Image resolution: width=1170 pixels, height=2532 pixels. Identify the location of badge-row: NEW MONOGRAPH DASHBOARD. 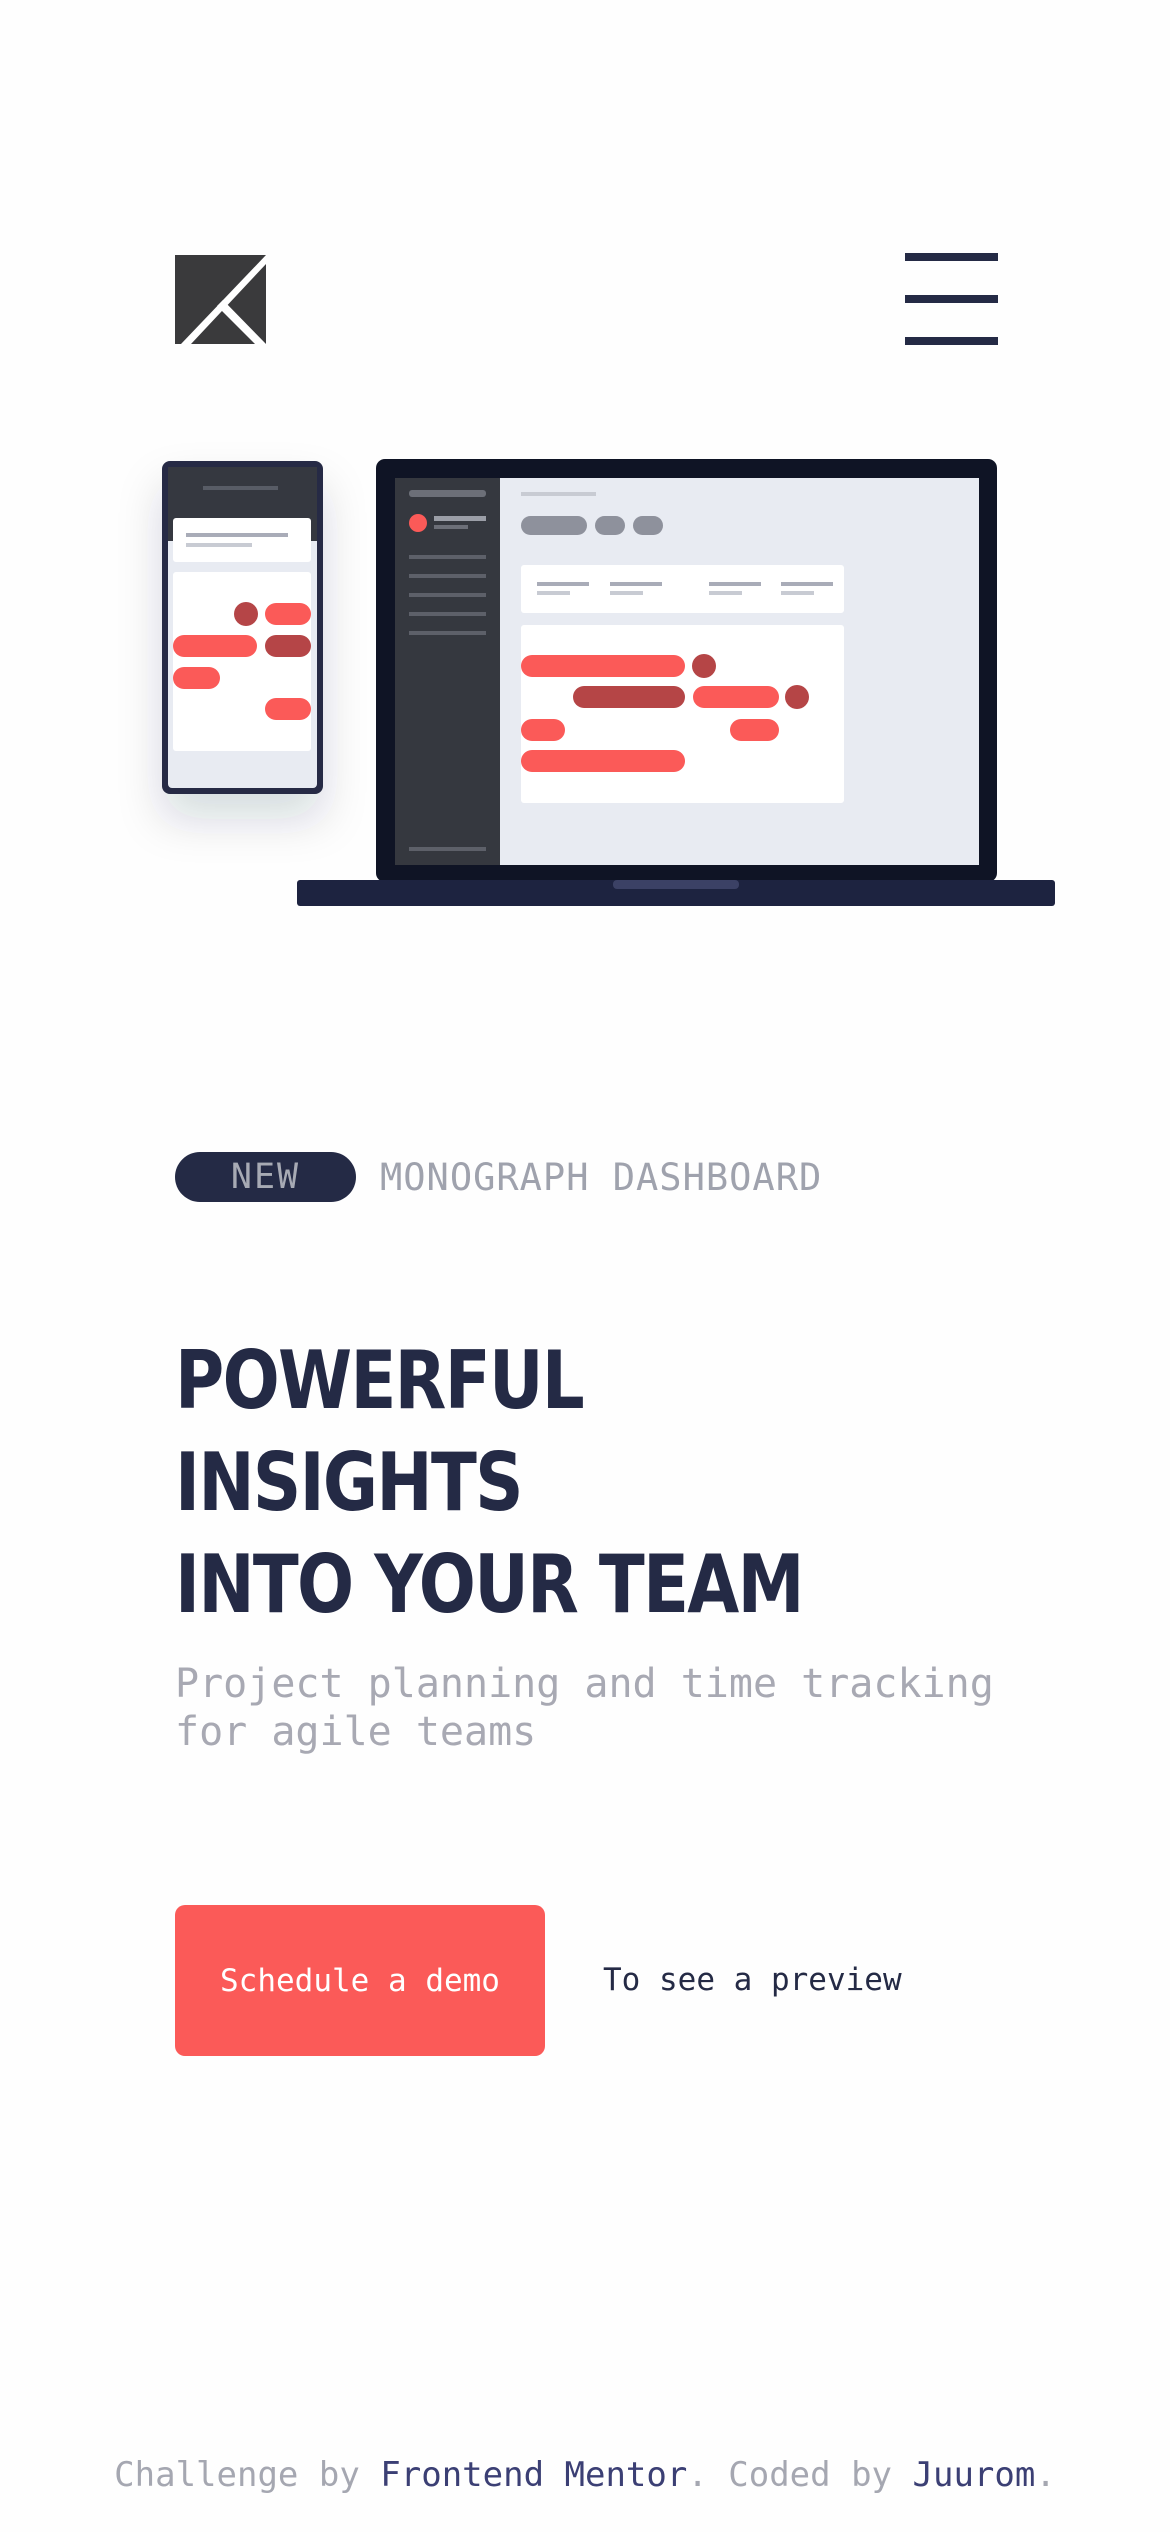
(498, 1177).